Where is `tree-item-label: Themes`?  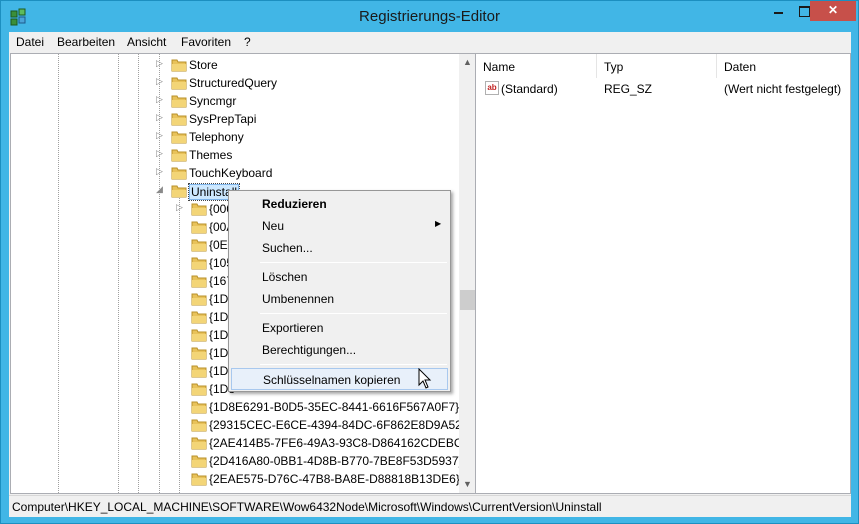 tree-item-label: Themes is located at coordinates (211, 155).